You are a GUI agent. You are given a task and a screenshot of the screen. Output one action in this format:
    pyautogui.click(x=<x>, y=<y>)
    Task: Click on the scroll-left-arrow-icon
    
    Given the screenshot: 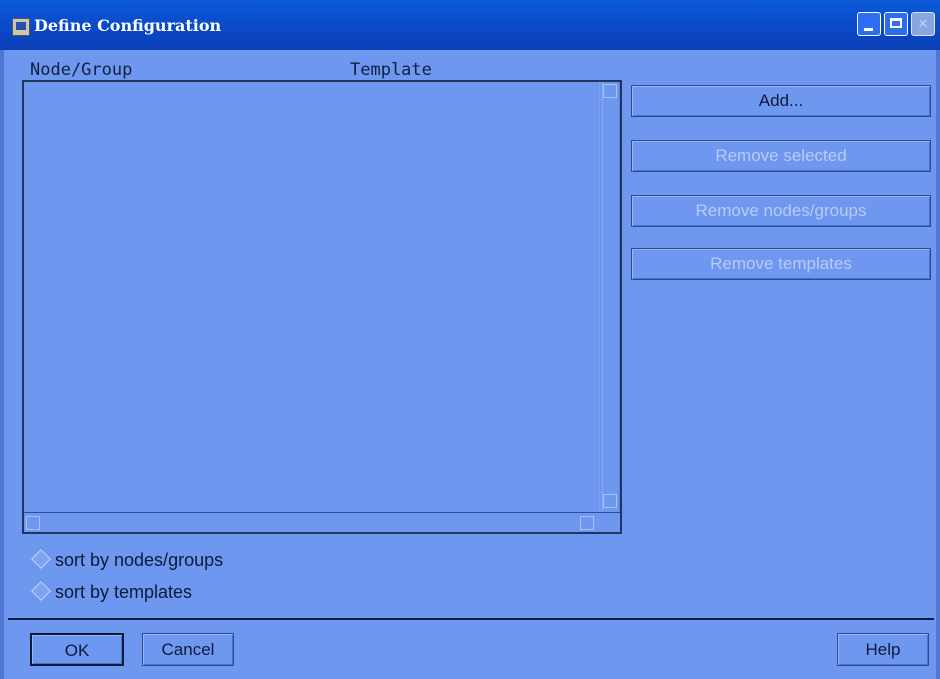 What is the action you would take?
    pyautogui.click(x=33, y=523)
    